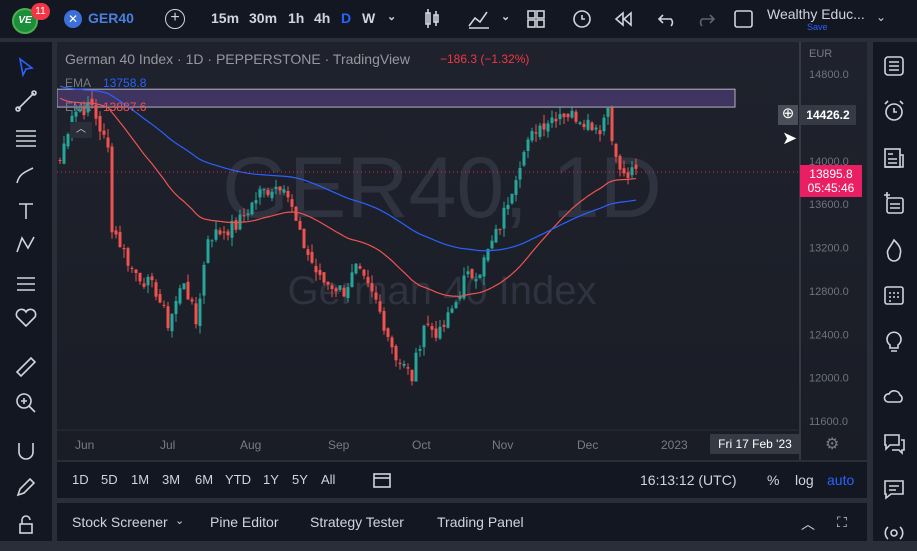 This screenshot has width=917, height=551. I want to click on zoom-in-icon, so click(26, 403).